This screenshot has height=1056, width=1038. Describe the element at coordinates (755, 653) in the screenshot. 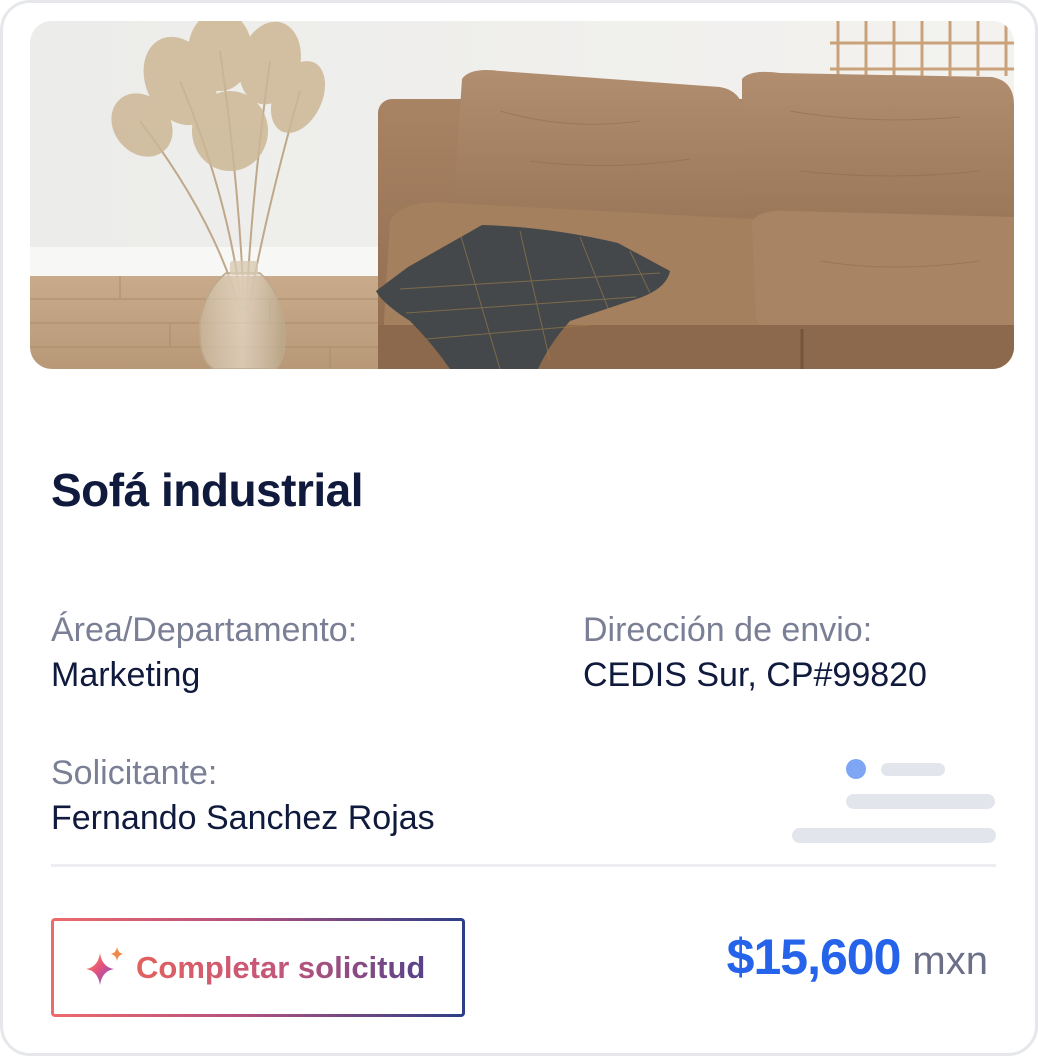

I see `shipping-address-field: Dirección de envio: CEDIS Sur, CP#99820` at that location.